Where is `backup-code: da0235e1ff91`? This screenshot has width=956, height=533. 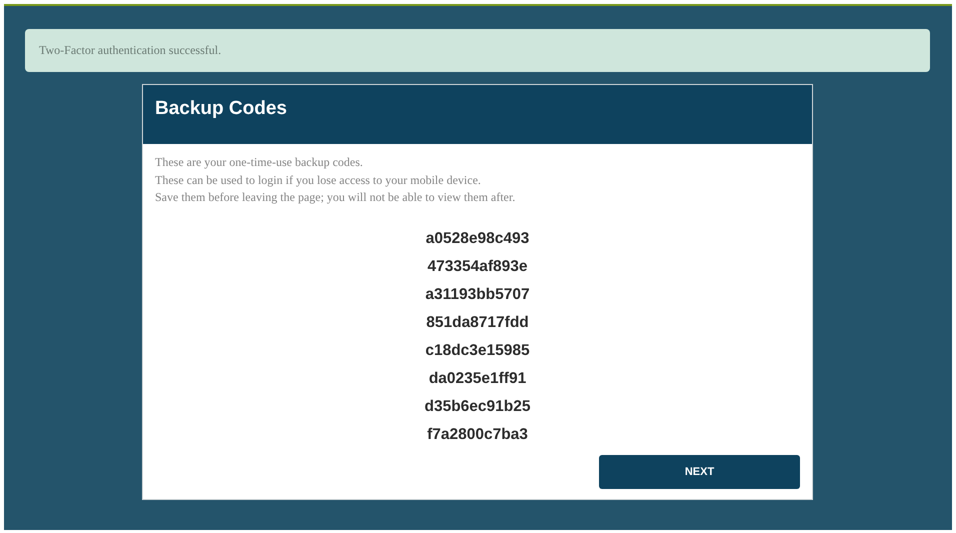 backup-code: da0235e1ff91 is located at coordinates (477, 378).